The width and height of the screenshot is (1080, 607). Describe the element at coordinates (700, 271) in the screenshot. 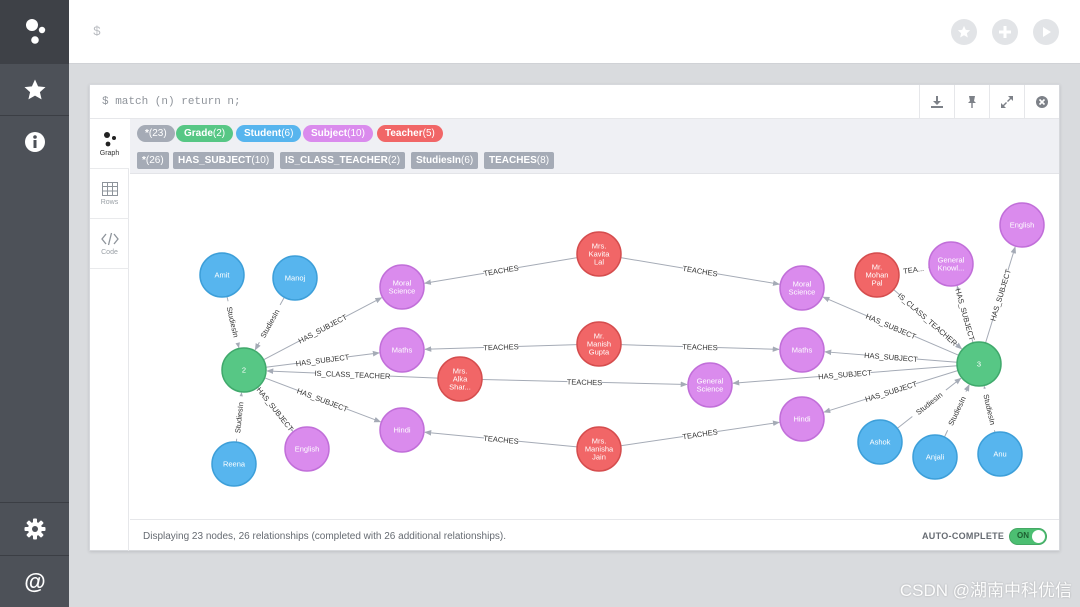

I see `relationship-kavita-ms_r: TEACHES` at that location.